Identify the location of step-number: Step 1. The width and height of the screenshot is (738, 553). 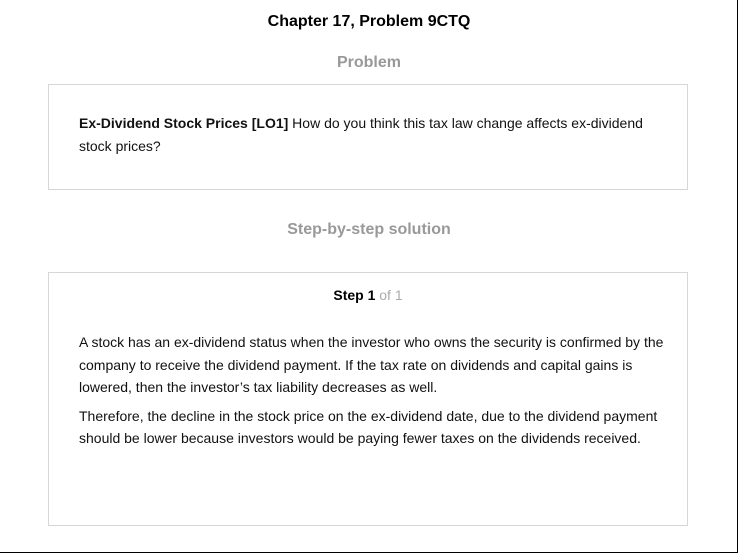
(354, 295).